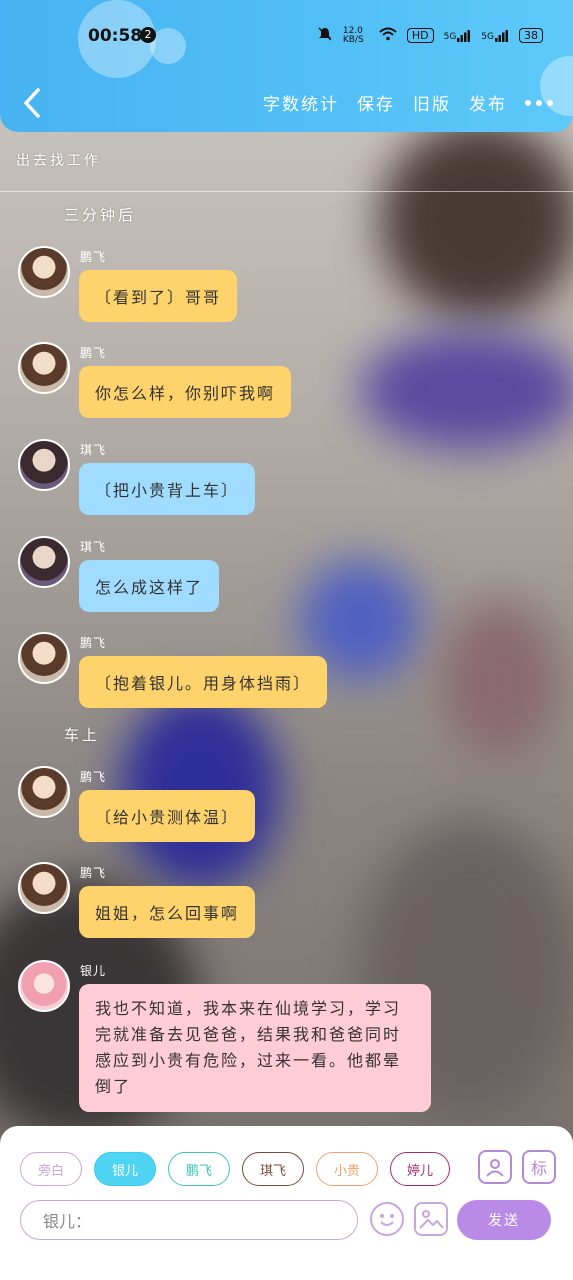 The height and width of the screenshot is (1280, 573). Describe the element at coordinates (495, 1167) in the screenshot. I see `character-manage-icon` at that location.